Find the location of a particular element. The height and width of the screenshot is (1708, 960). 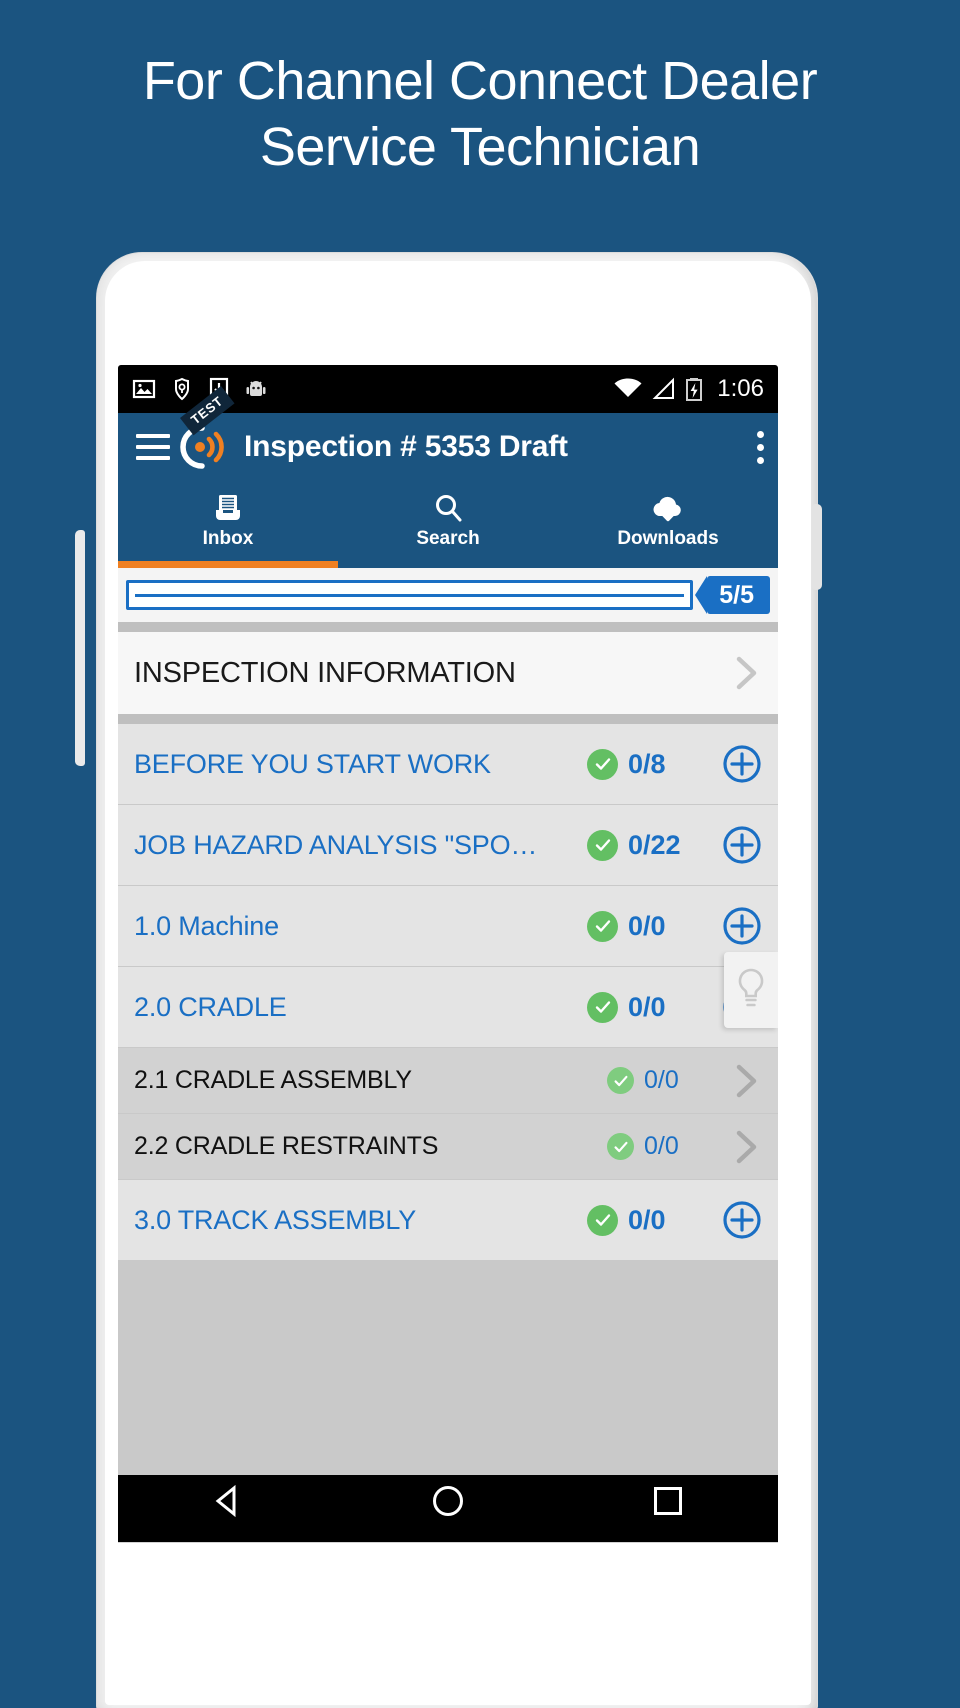

list-empty-area is located at coordinates (448, 1368).